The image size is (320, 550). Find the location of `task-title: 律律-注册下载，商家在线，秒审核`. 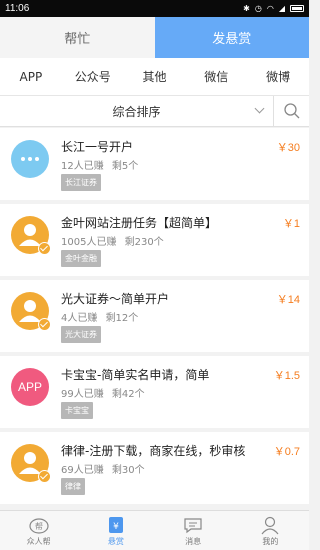

task-title: 律律-注册下载，商家在线，秒审核 is located at coordinates (153, 451).